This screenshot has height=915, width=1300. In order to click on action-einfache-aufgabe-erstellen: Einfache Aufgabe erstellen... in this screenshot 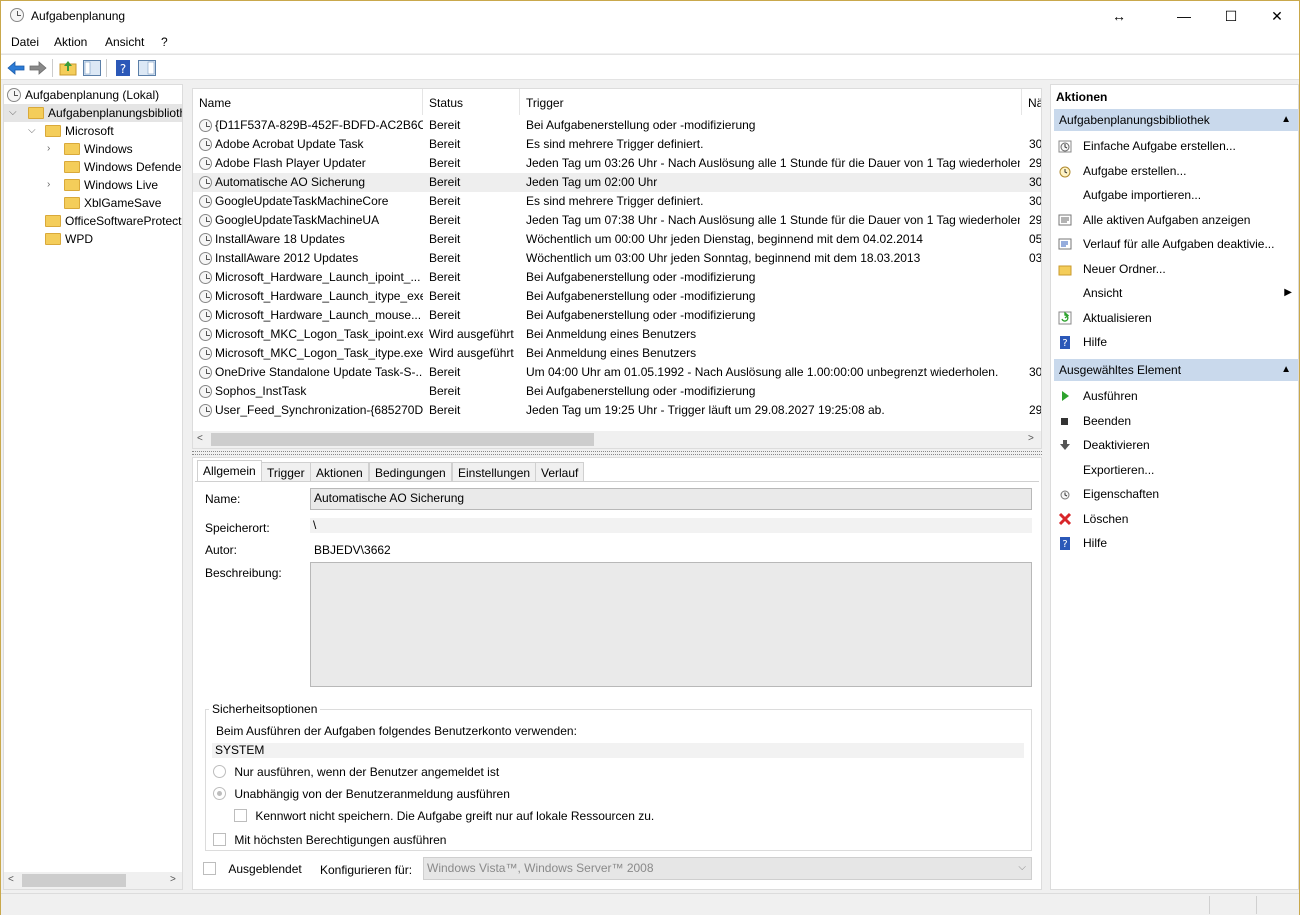, I will do `click(1176, 146)`.